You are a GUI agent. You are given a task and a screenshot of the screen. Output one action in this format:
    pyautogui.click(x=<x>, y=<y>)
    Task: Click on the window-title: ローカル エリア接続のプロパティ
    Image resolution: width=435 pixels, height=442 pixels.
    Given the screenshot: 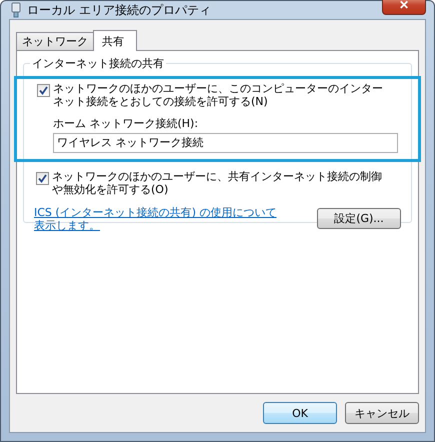 What is the action you would take?
    pyautogui.click(x=119, y=10)
    